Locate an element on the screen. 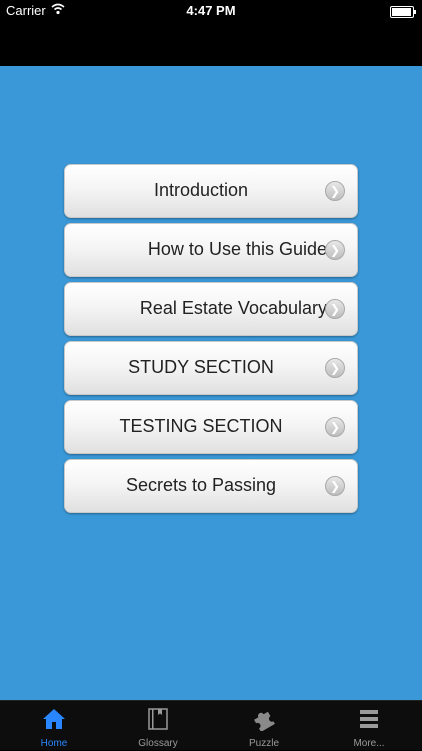 This screenshot has height=751, width=422. home-icon is located at coordinates (54, 719).